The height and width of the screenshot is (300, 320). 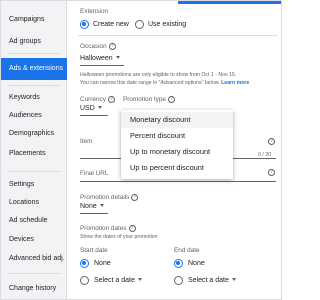 I want to click on learn-more-link: Learn more, so click(x=235, y=83).